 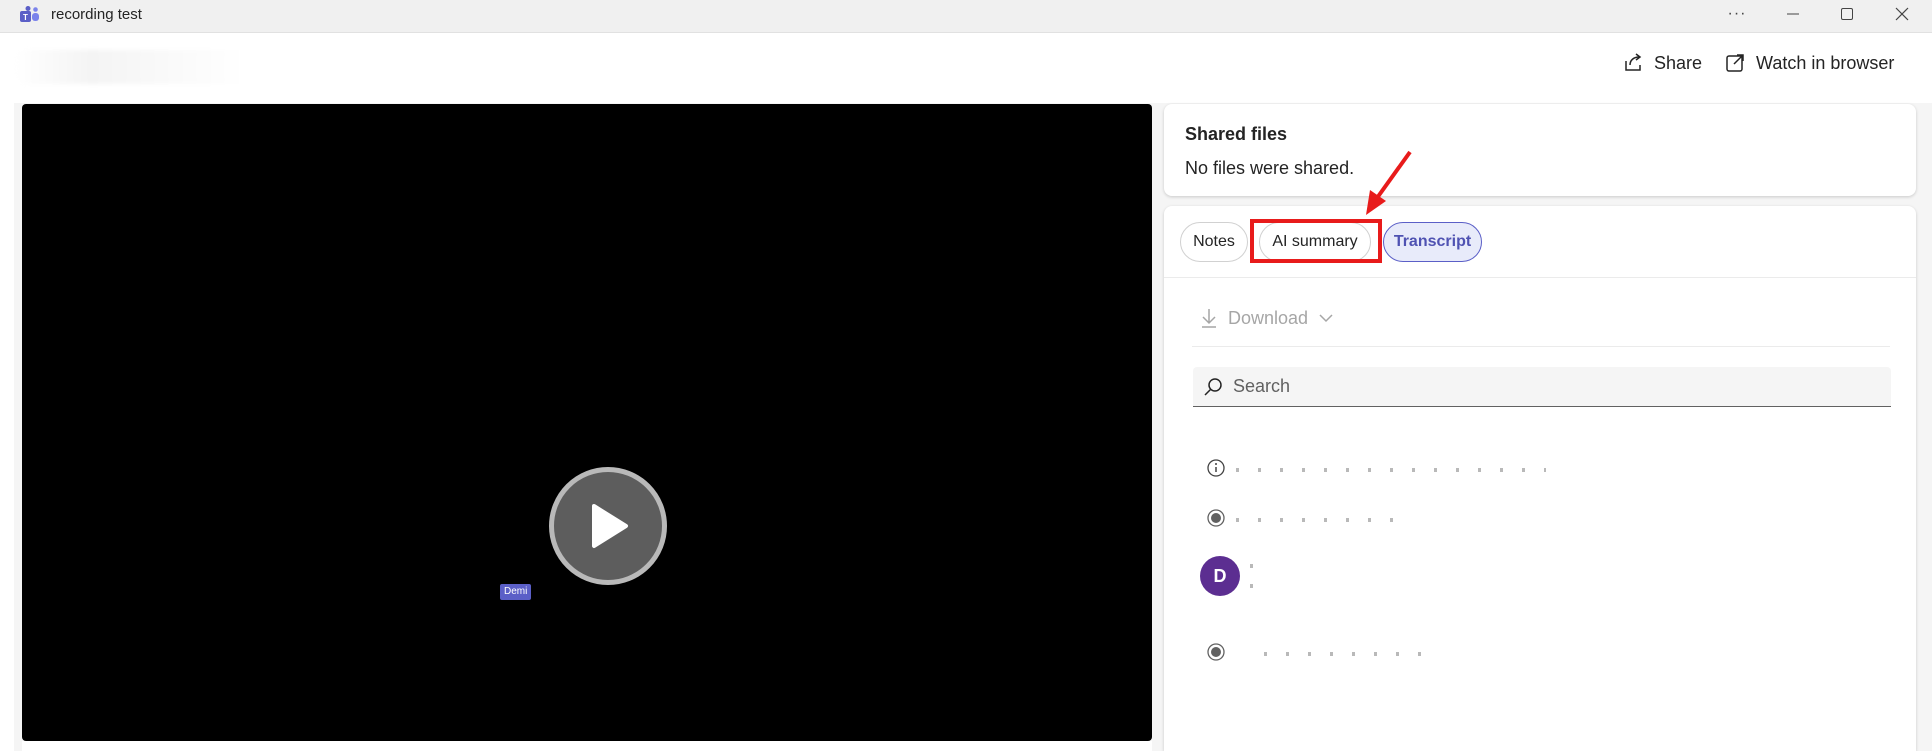 I want to click on open-external-icon, so click(x=1735, y=63).